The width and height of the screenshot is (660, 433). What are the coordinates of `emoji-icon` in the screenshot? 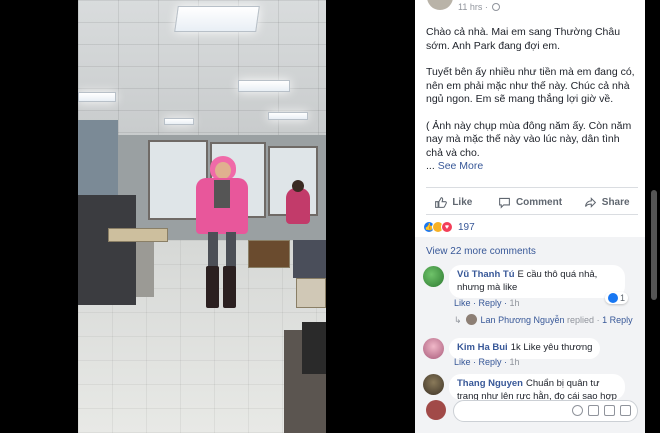 It's located at (577, 410).